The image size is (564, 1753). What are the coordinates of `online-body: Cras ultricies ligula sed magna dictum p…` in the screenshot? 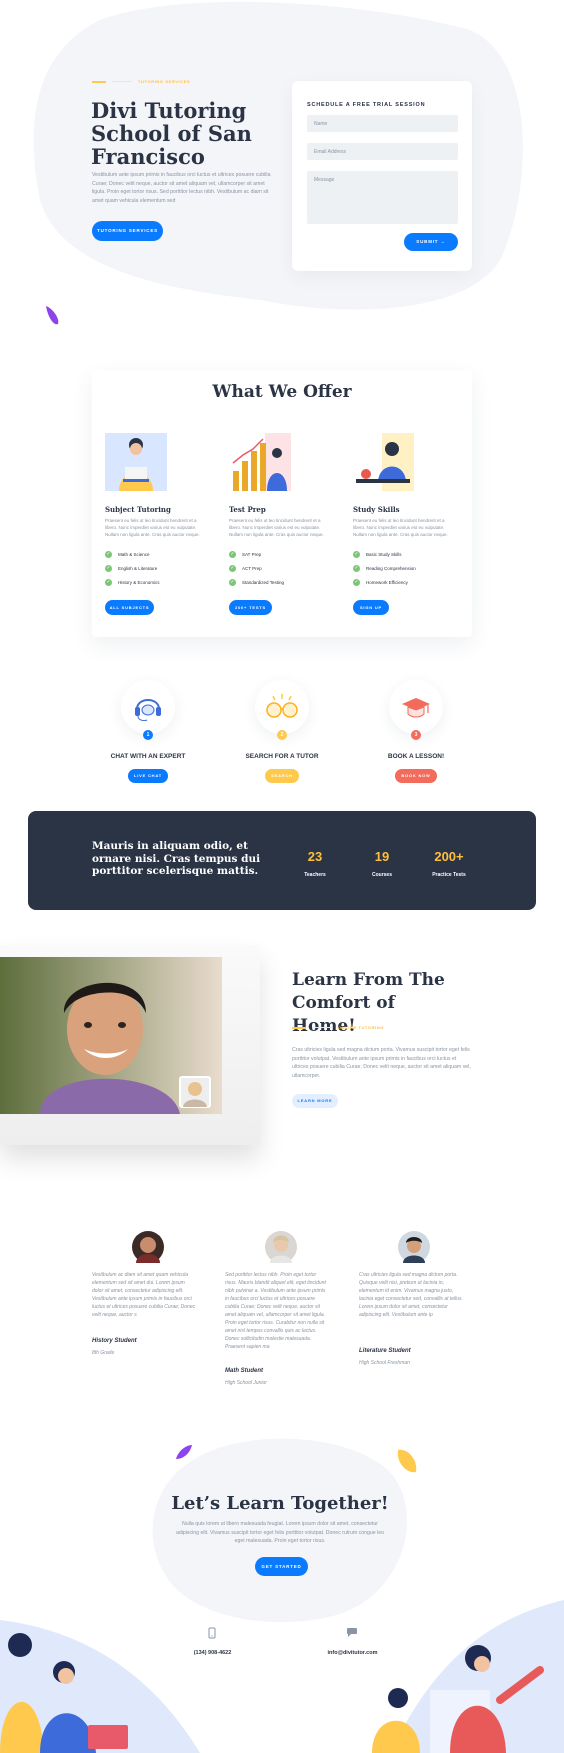 It's located at (381, 1063).